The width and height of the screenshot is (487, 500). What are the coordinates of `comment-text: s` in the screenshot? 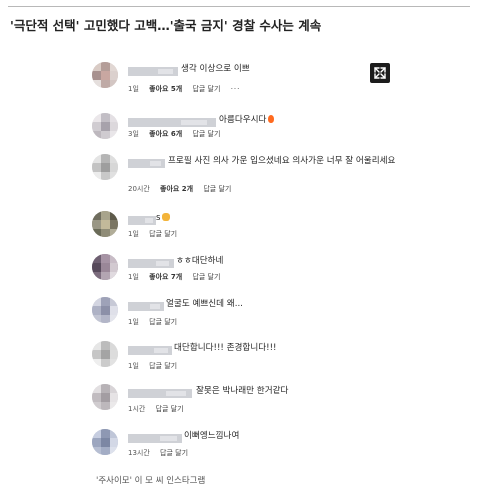 It's located at (163, 218).